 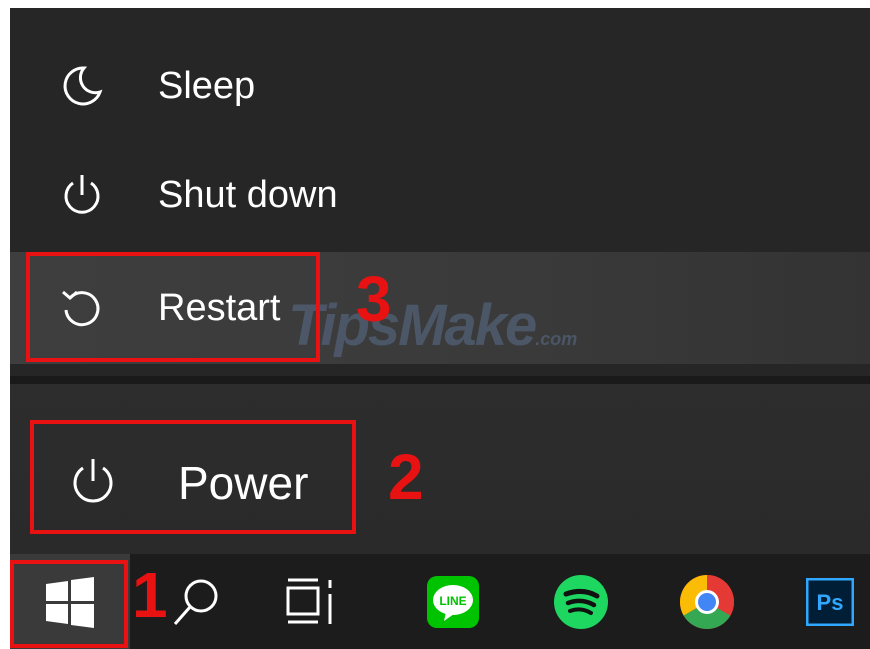 I want to click on task-view-icon, so click(x=309, y=601).